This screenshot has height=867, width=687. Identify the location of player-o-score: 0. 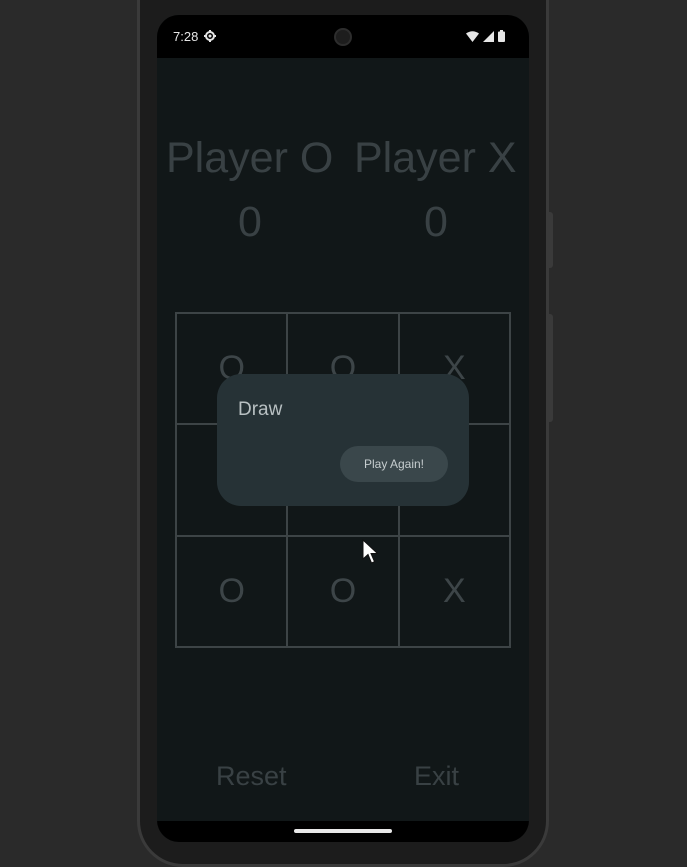
(250, 222).